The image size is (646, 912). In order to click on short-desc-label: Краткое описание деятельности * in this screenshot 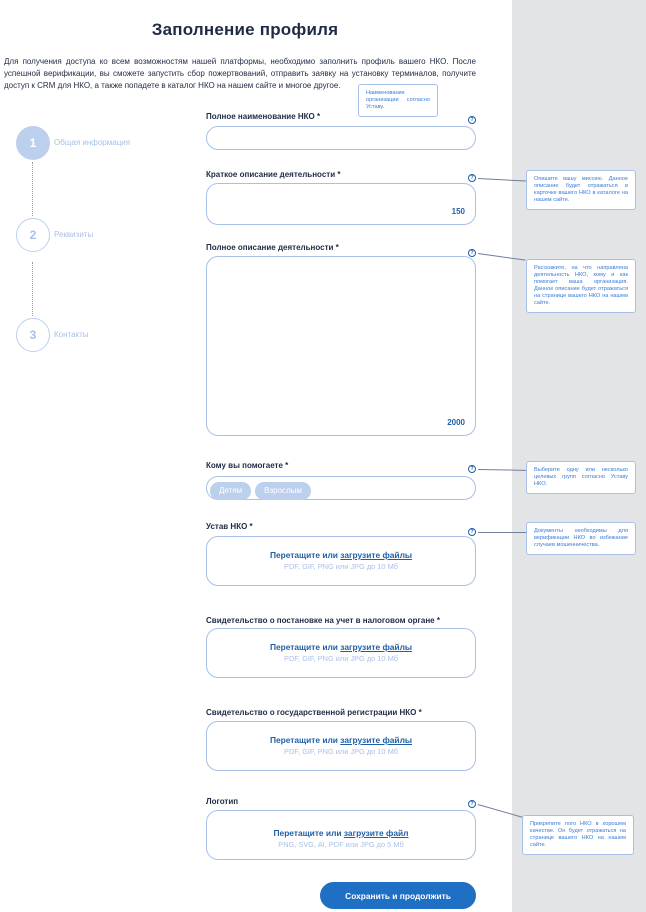, I will do `click(273, 174)`.